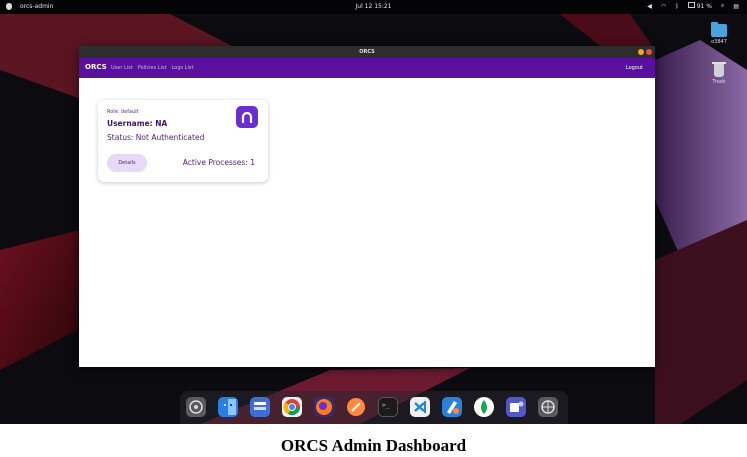 The height and width of the screenshot is (457, 747). Describe the element at coordinates (127, 163) in the screenshot. I see `details-button: Details` at that location.